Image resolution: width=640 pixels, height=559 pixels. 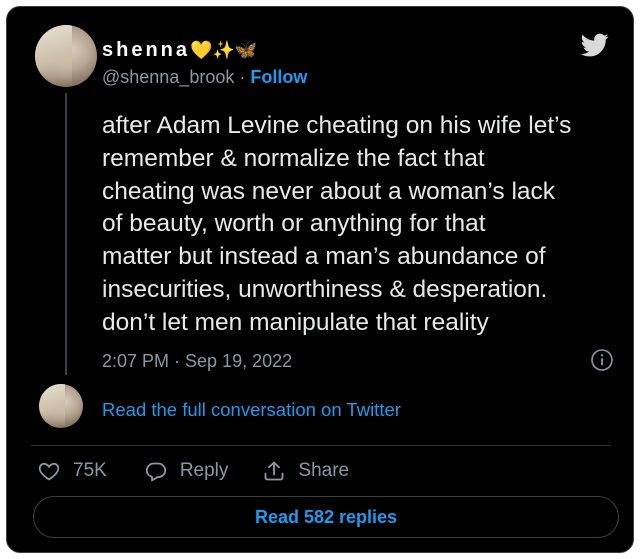 I want to click on handle-row: @shenna_brook · Follow, so click(x=204, y=77).